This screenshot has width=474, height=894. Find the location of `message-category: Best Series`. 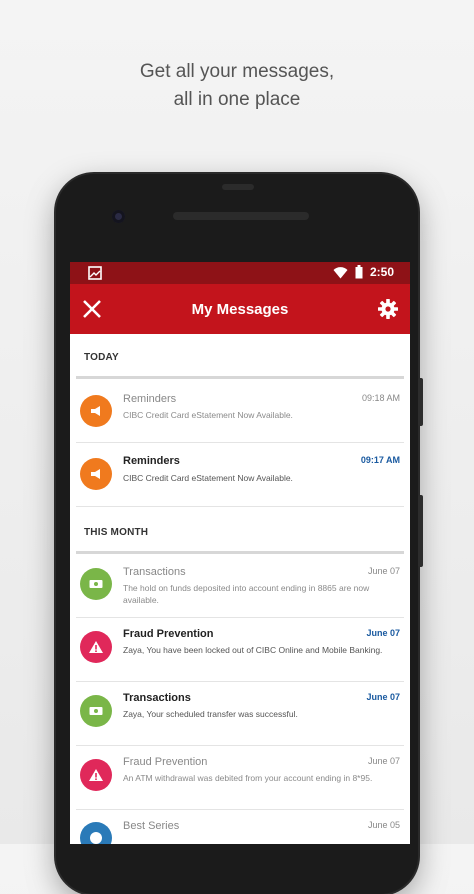

message-category: Best Series is located at coordinates (151, 826).